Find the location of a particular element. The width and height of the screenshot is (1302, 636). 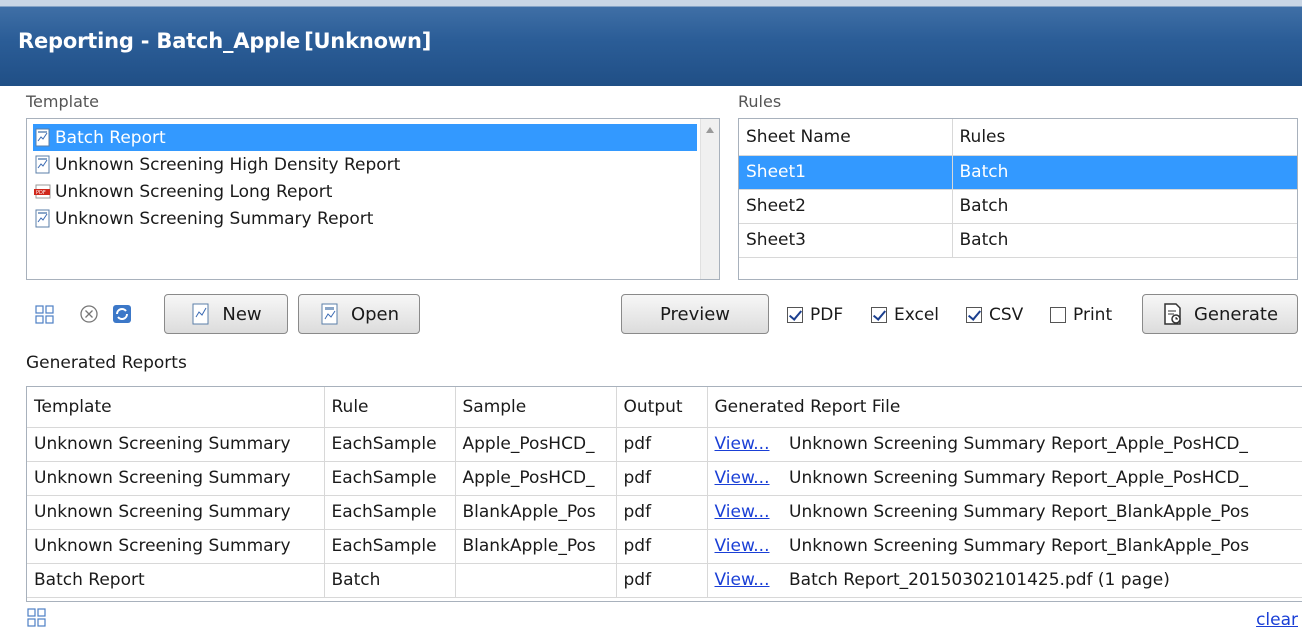

rules-label: Rules is located at coordinates (760, 101).